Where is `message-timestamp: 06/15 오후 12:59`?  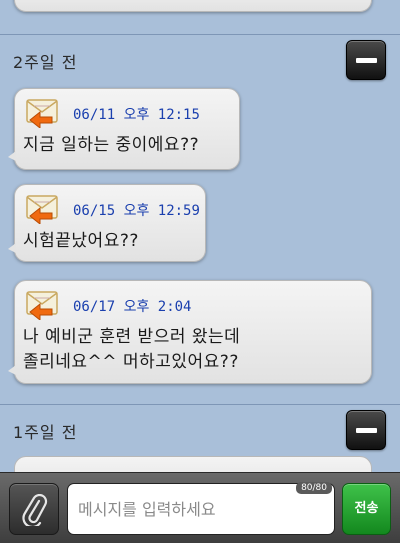
message-timestamp: 06/15 오후 12:59 is located at coordinates (136, 211).